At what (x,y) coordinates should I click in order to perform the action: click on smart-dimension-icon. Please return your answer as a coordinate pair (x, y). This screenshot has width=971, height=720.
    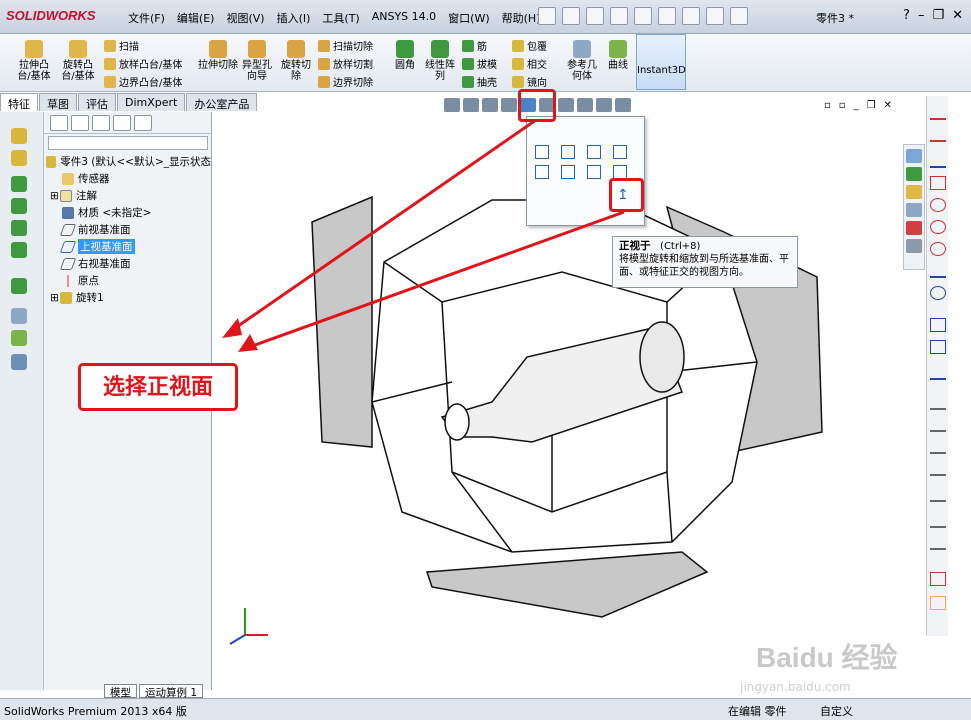
    Looking at the image, I should click on (938, 135).